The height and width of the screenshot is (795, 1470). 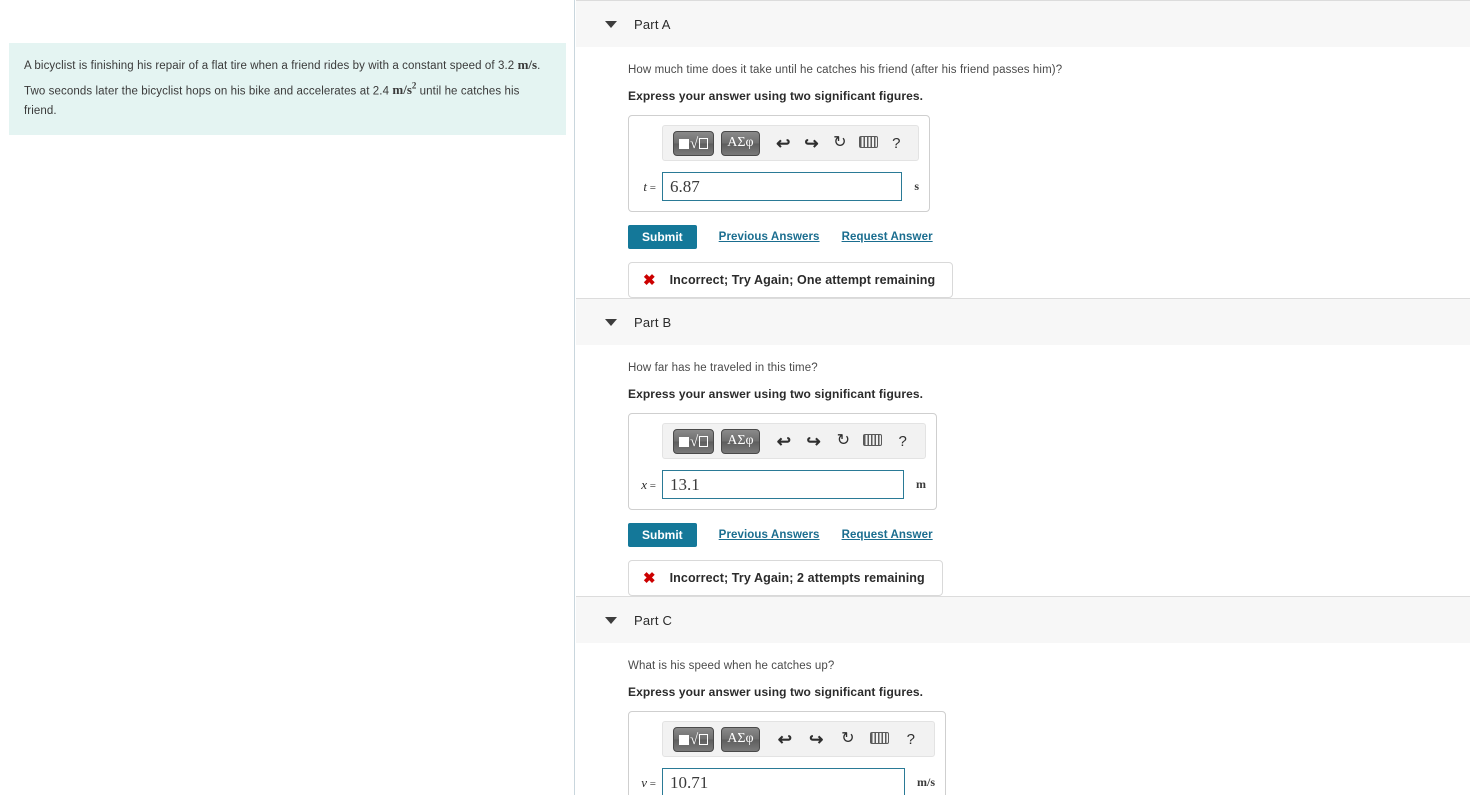 I want to click on part-title: Part C, so click(x=653, y=620).